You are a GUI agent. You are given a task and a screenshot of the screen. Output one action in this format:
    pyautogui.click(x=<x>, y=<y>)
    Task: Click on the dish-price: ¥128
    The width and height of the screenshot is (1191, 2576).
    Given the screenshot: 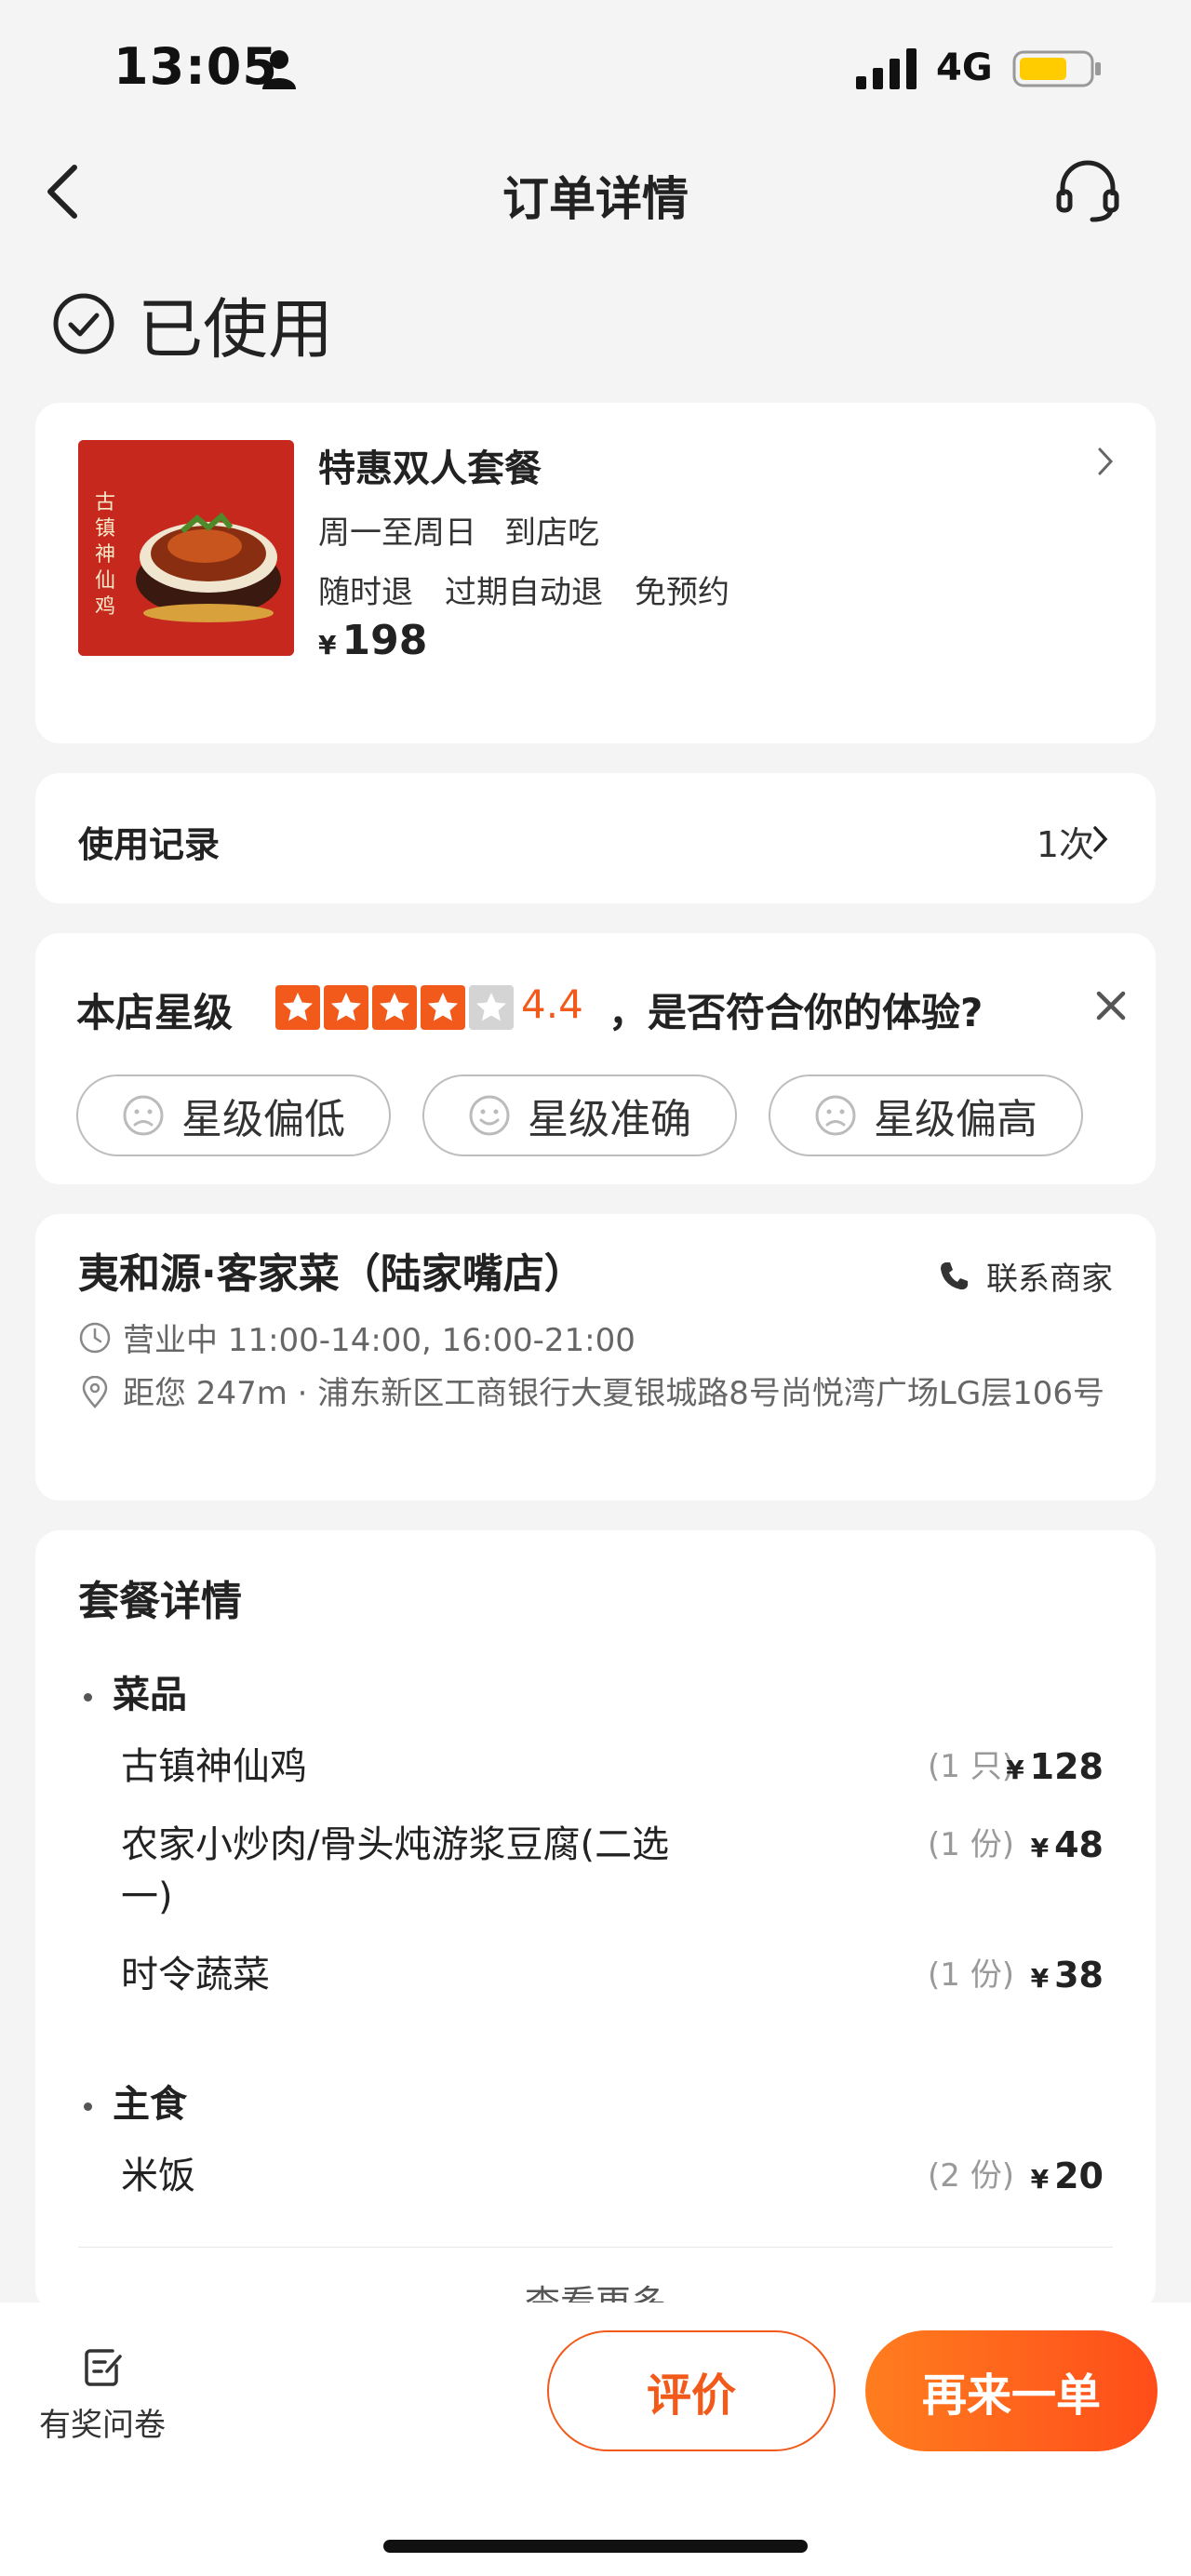 What is the action you would take?
    pyautogui.click(x=1055, y=1768)
    